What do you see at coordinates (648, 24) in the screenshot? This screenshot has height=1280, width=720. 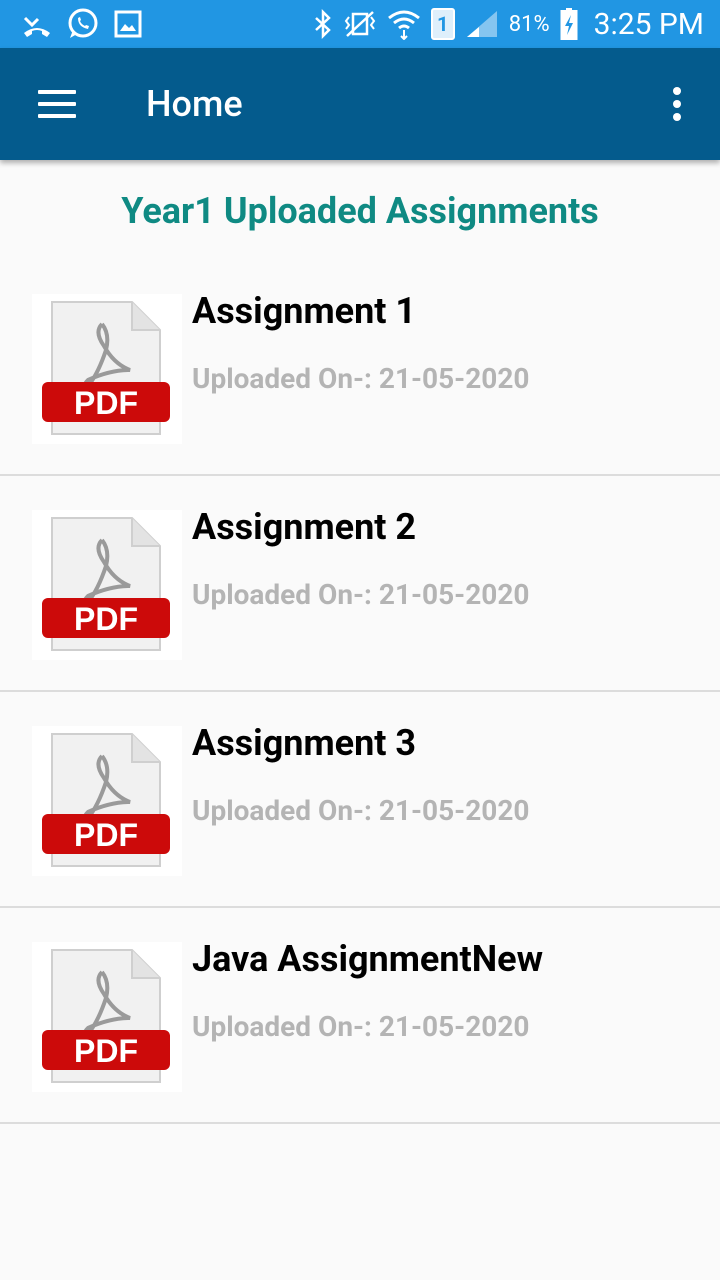 I see `clock: 3:25 PM` at bounding box center [648, 24].